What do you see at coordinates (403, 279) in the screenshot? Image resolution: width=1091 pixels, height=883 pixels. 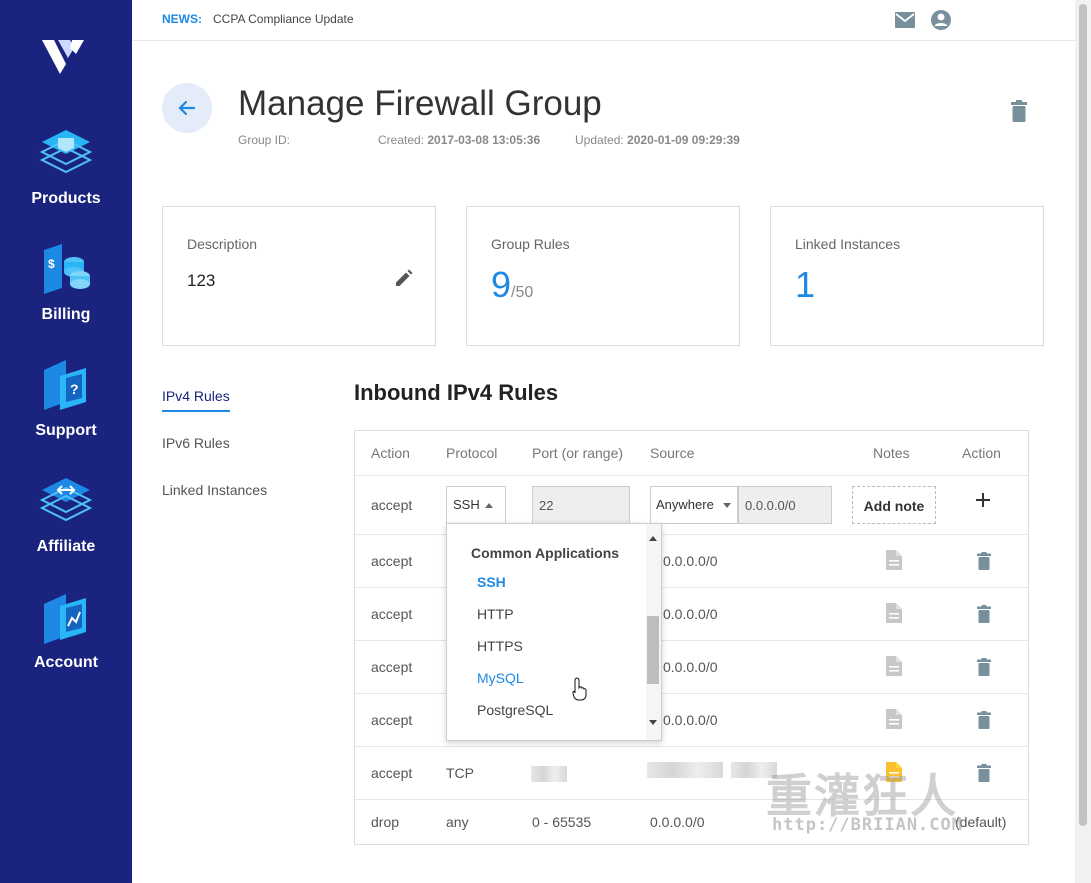 I see `pencil-icon` at bounding box center [403, 279].